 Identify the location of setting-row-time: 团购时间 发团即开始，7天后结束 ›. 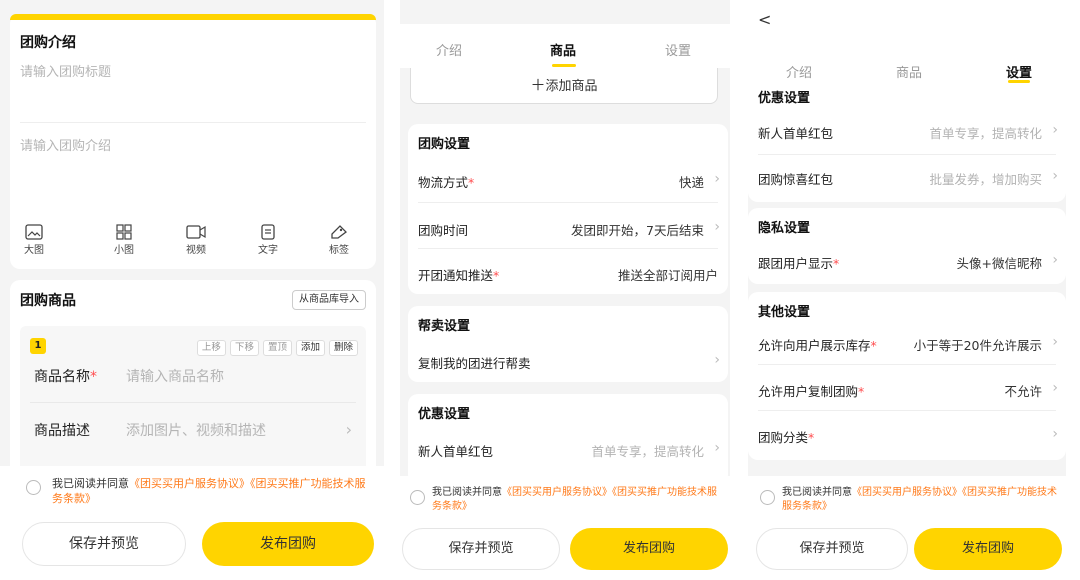
(568, 227).